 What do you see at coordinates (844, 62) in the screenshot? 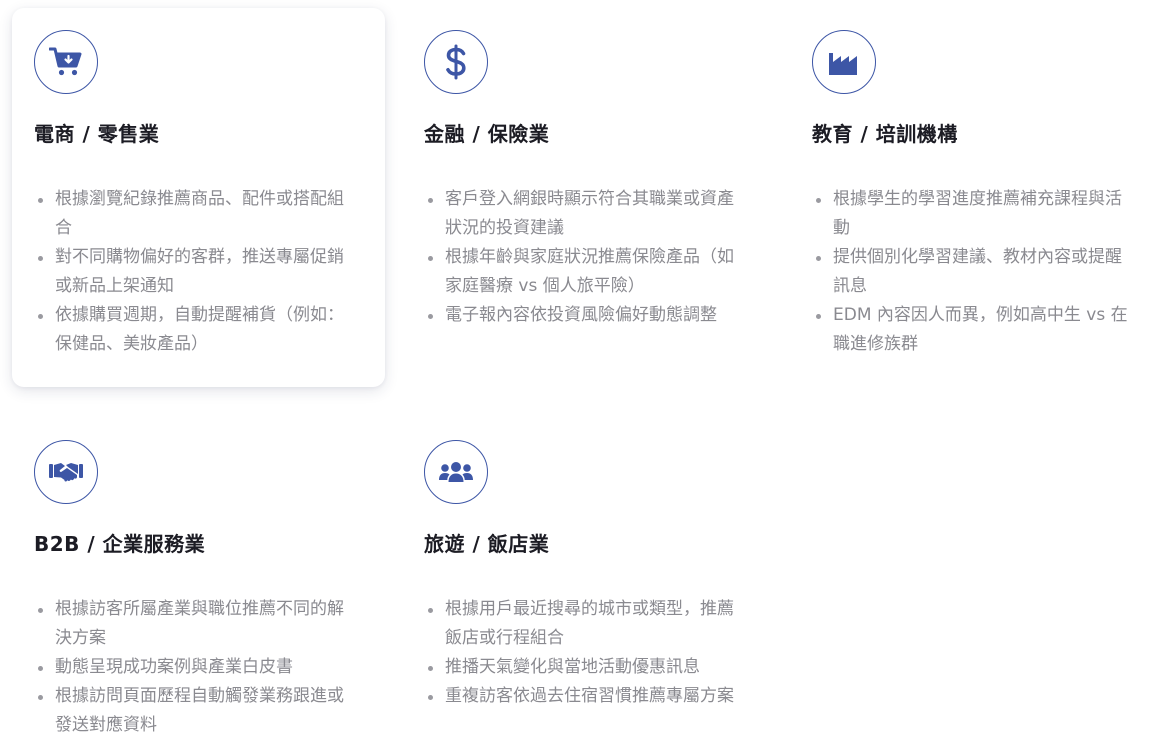
I see `industry-icon` at bounding box center [844, 62].